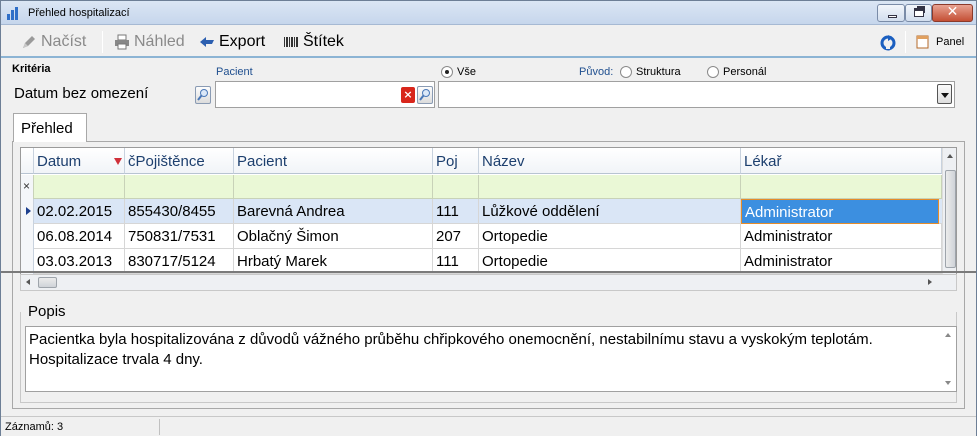 This screenshot has height=436, width=977. What do you see at coordinates (333, 187) in the screenshot?
I see `filter-cell-pacient` at bounding box center [333, 187].